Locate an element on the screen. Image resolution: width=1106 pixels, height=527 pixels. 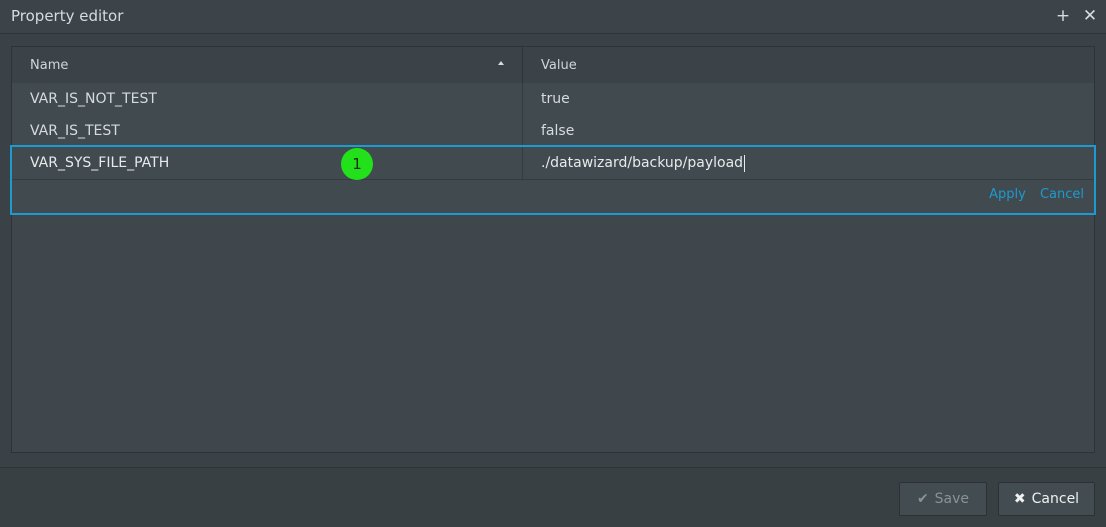
text-caret is located at coordinates (745, 163).